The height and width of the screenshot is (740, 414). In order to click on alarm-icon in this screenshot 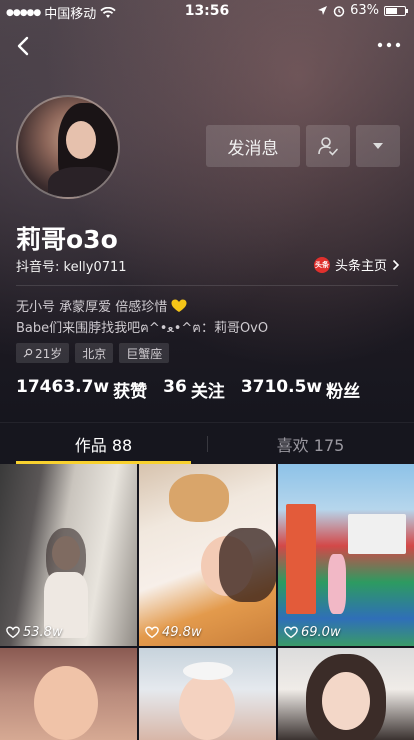, I will do `click(339, 11)`.